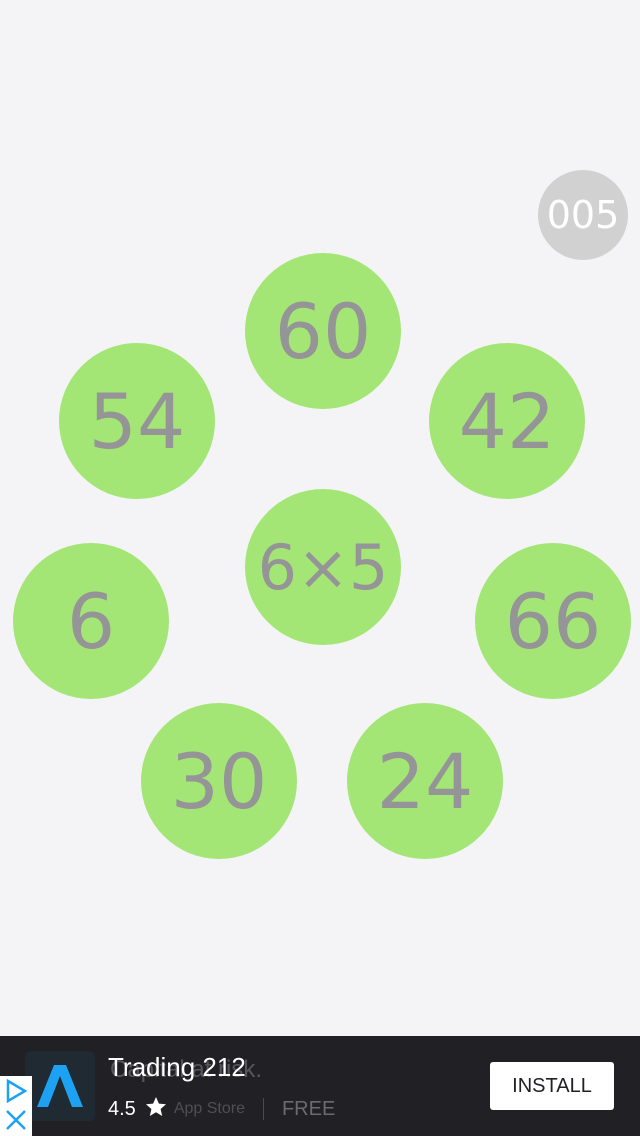  What do you see at coordinates (60, 1086) in the screenshot?
I see `trading212-logo-icon` at bounding box center [60, 1086].